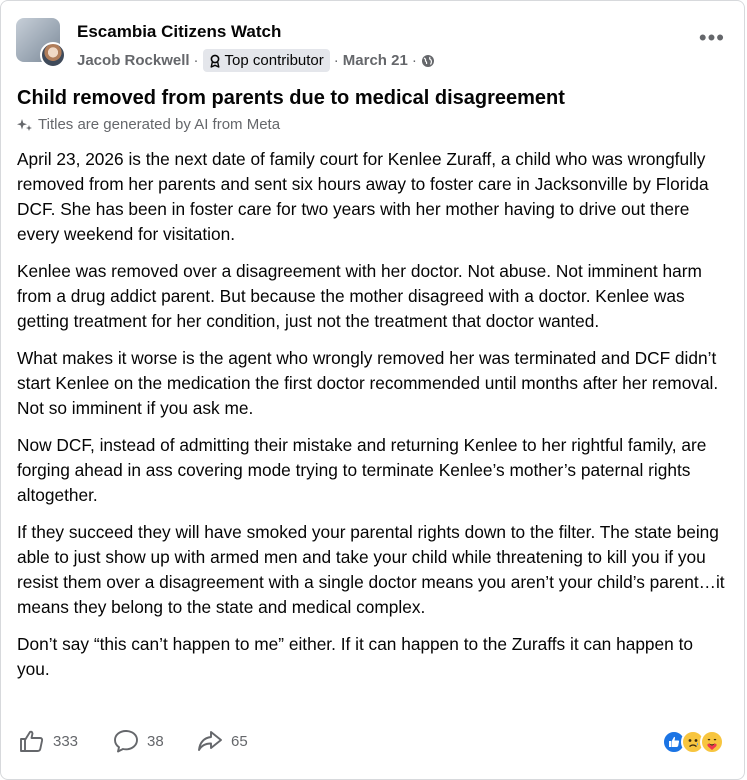  I want to click on like-button: 333, so click(48, 741).